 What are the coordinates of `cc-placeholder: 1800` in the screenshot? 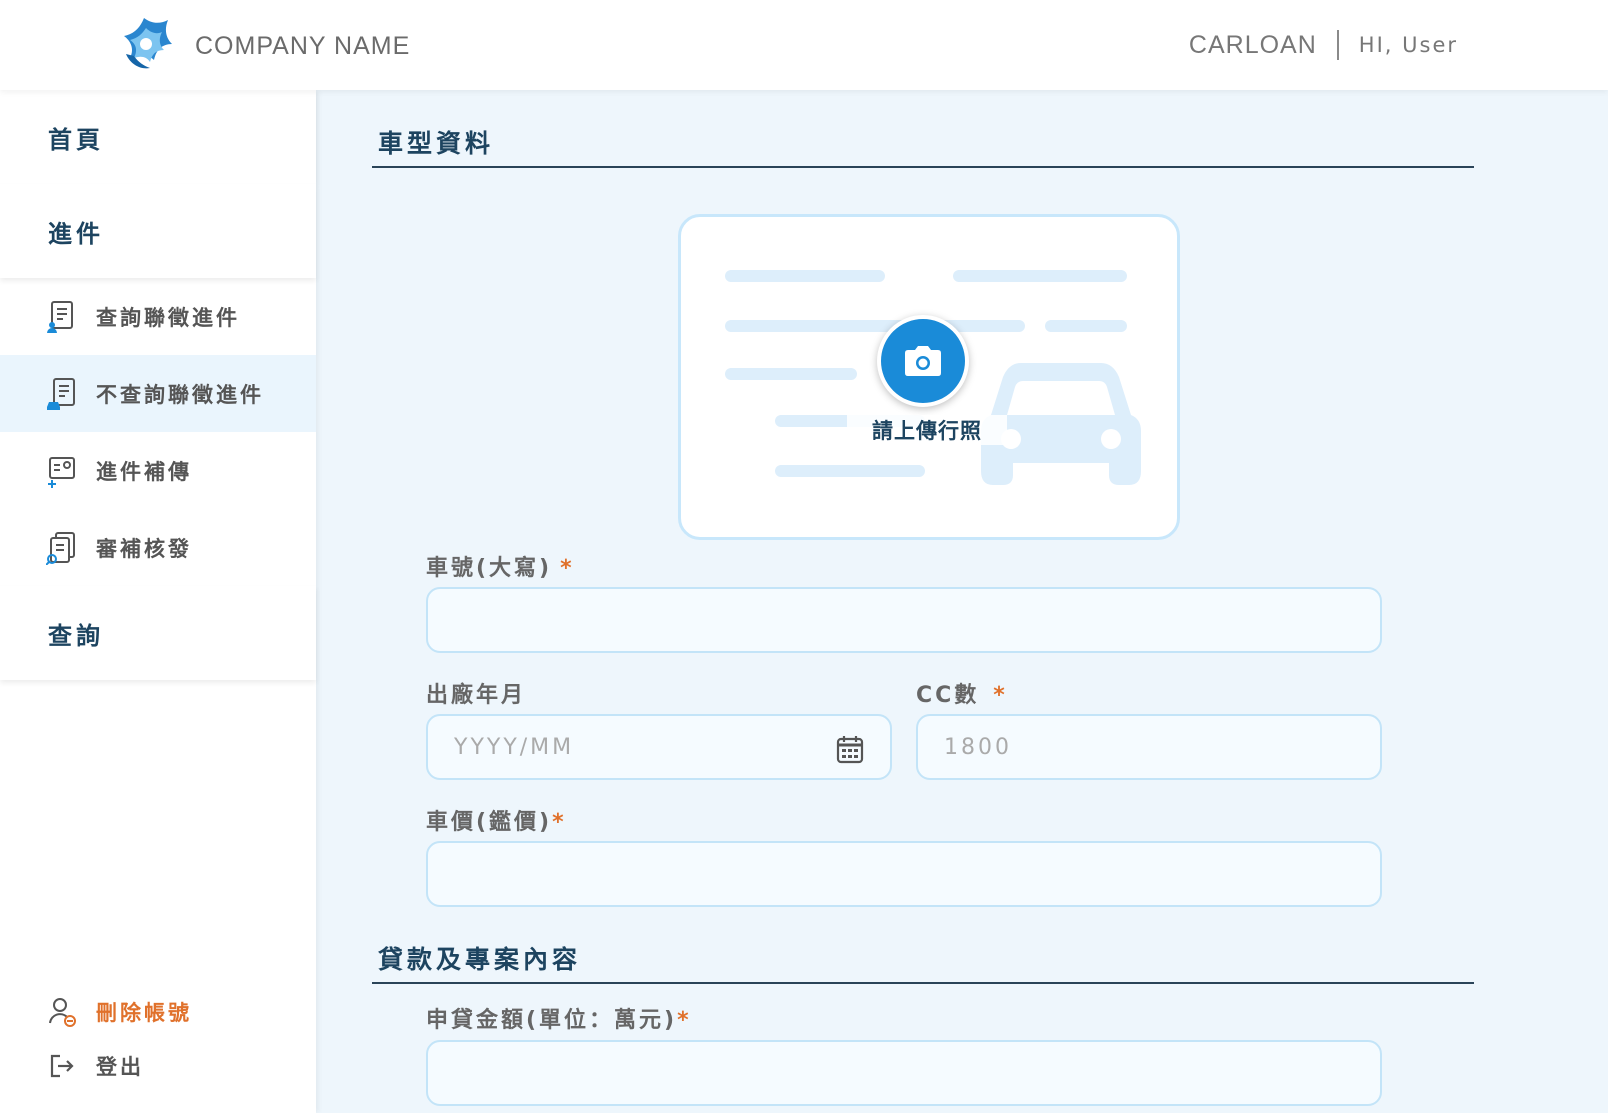 It's located at (978, 747).